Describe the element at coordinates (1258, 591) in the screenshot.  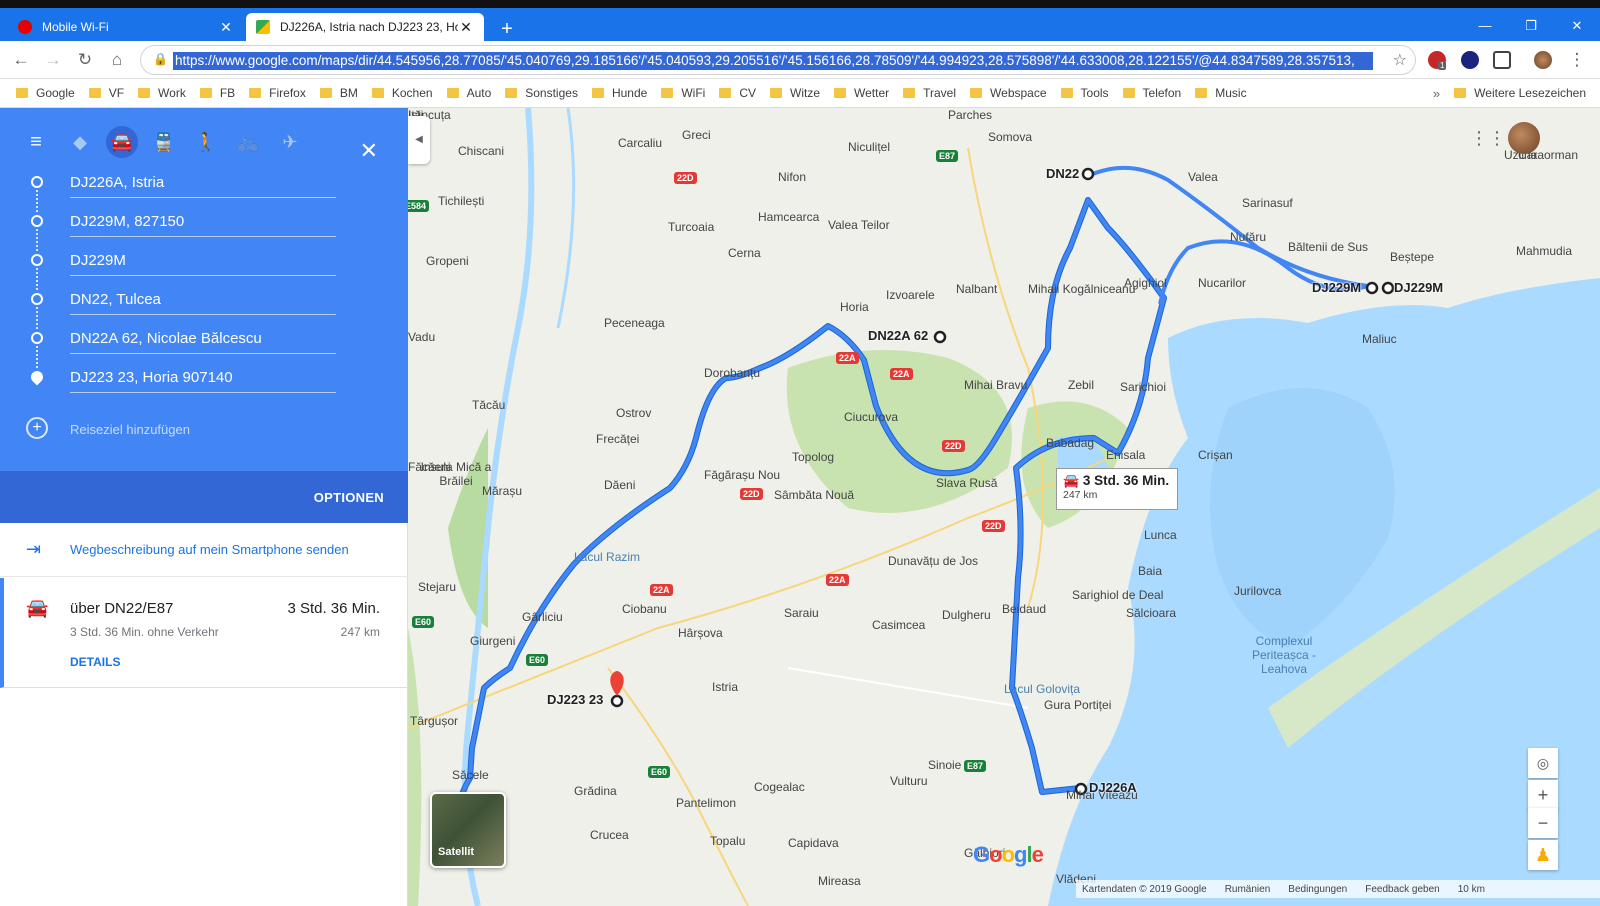
I see `place-label: Jurilovca` at that location.